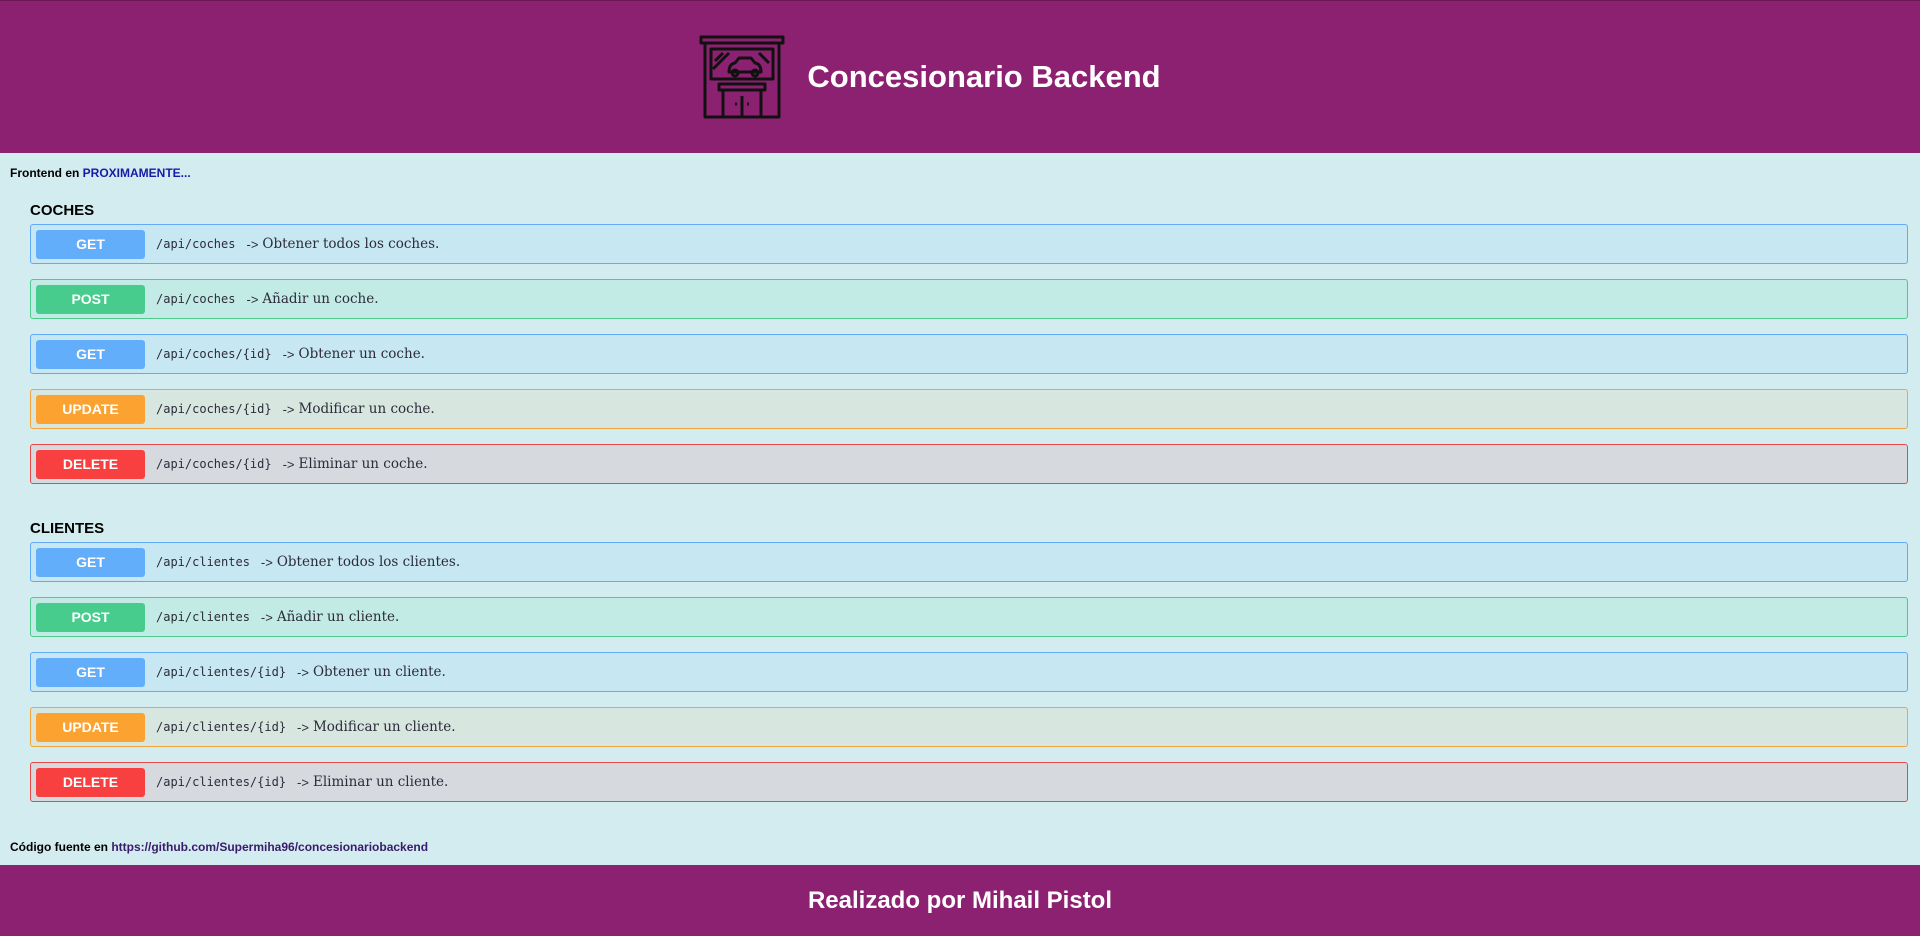 The height and width of the screenshot is (936, 1920). What do you see at coordinates (380, 782) in the screenshot?
I see `endpoint-description: Eliminar un cliente.` at bounding box center [380, 782].